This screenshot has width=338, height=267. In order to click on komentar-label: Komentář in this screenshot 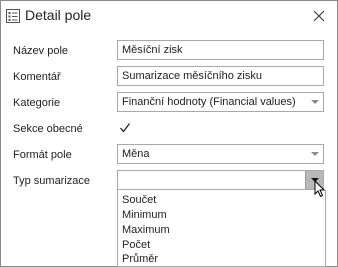, I will do `click(37, 77)`.